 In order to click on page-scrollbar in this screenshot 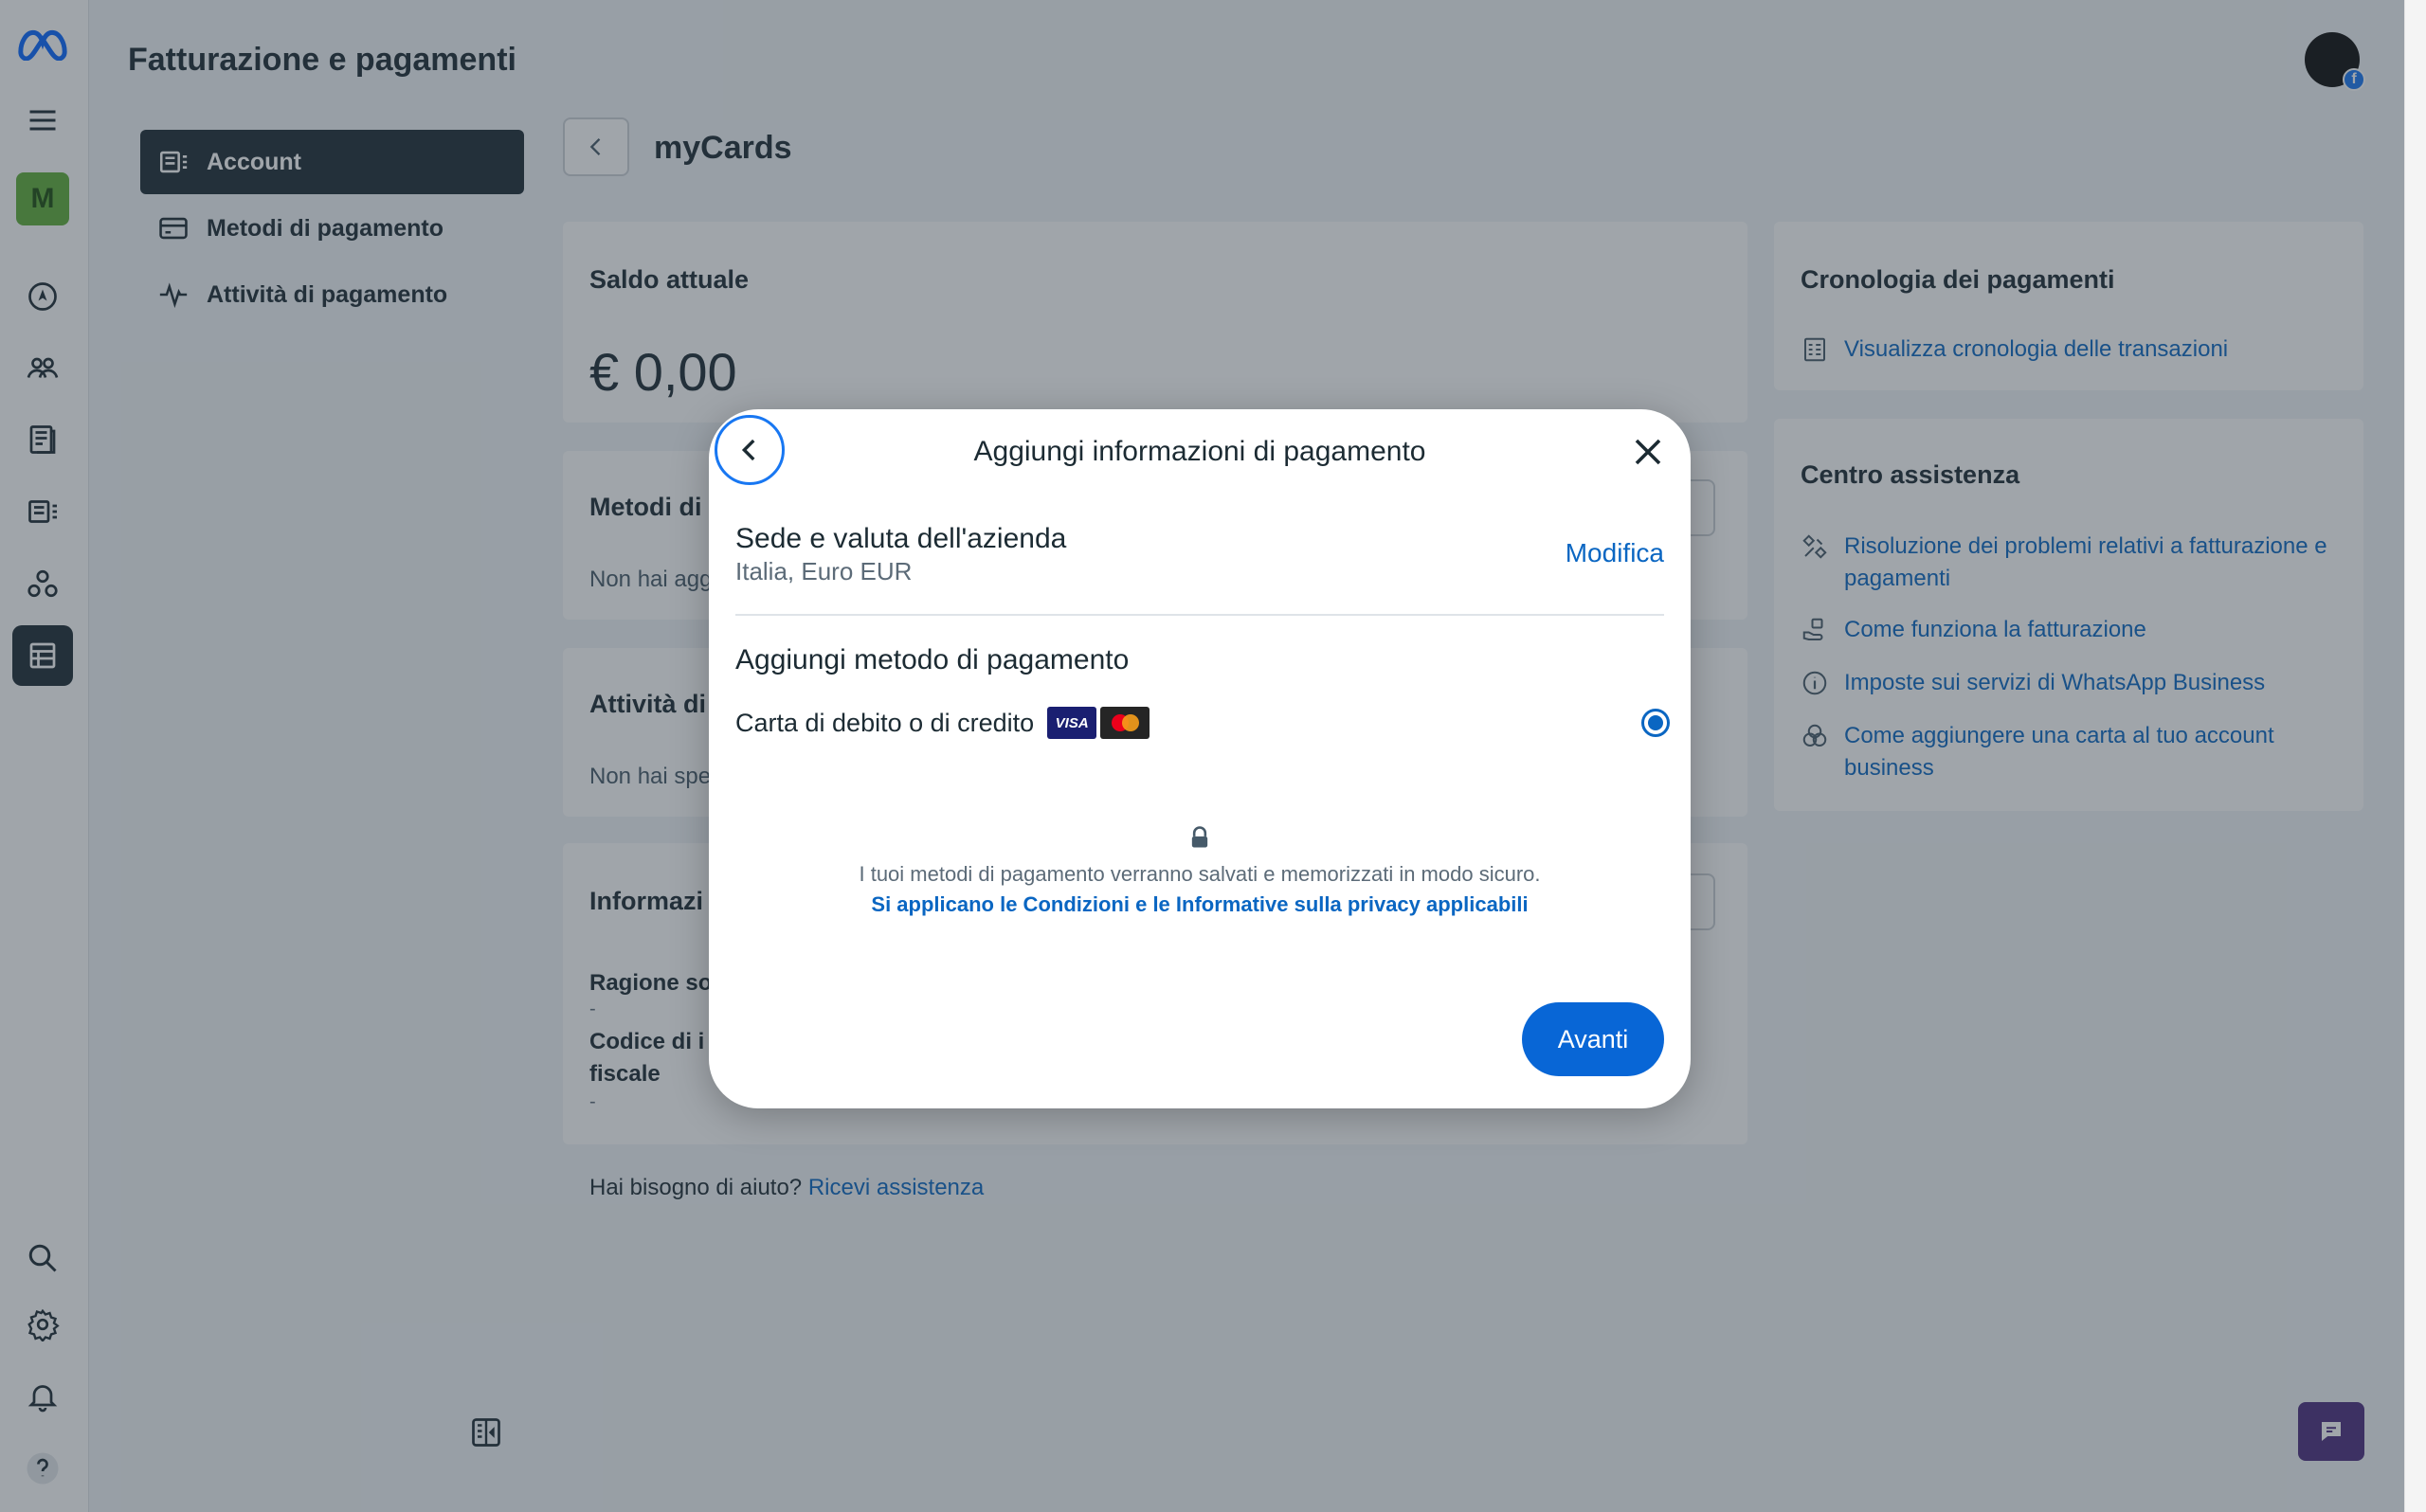, I will do `click(2415, 756)`.